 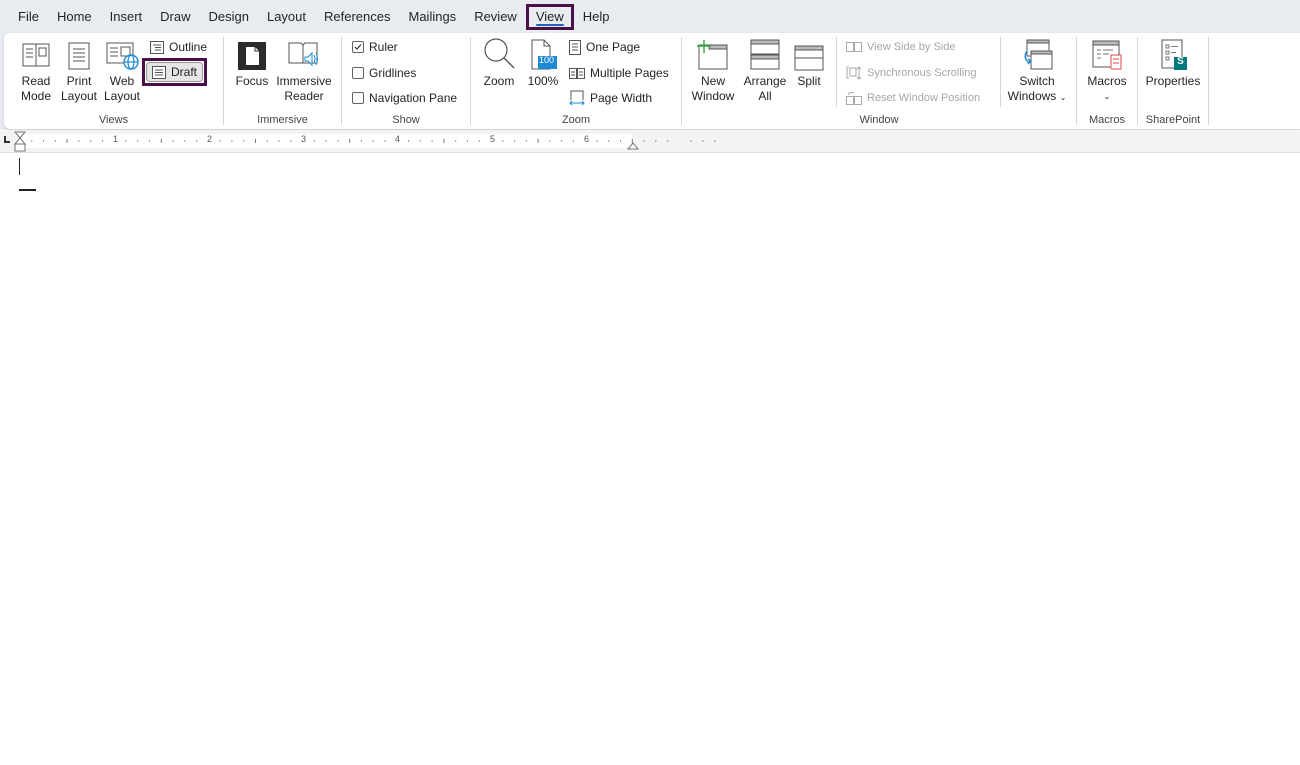 What do you see at coordinates (911, 47) in the screenshot?
I see `view-side-by-side-label: View Side by Side` at bounding box center [911, 47].